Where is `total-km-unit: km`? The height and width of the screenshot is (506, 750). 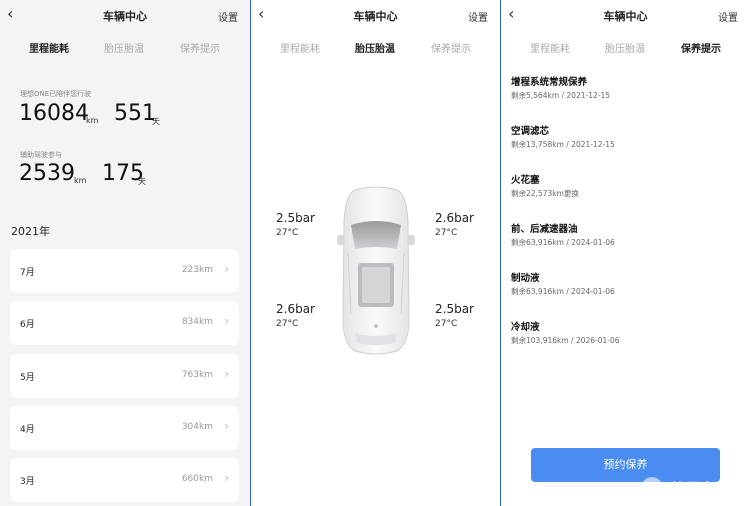
total-km-unit: km is located at coordinates (92, 120).